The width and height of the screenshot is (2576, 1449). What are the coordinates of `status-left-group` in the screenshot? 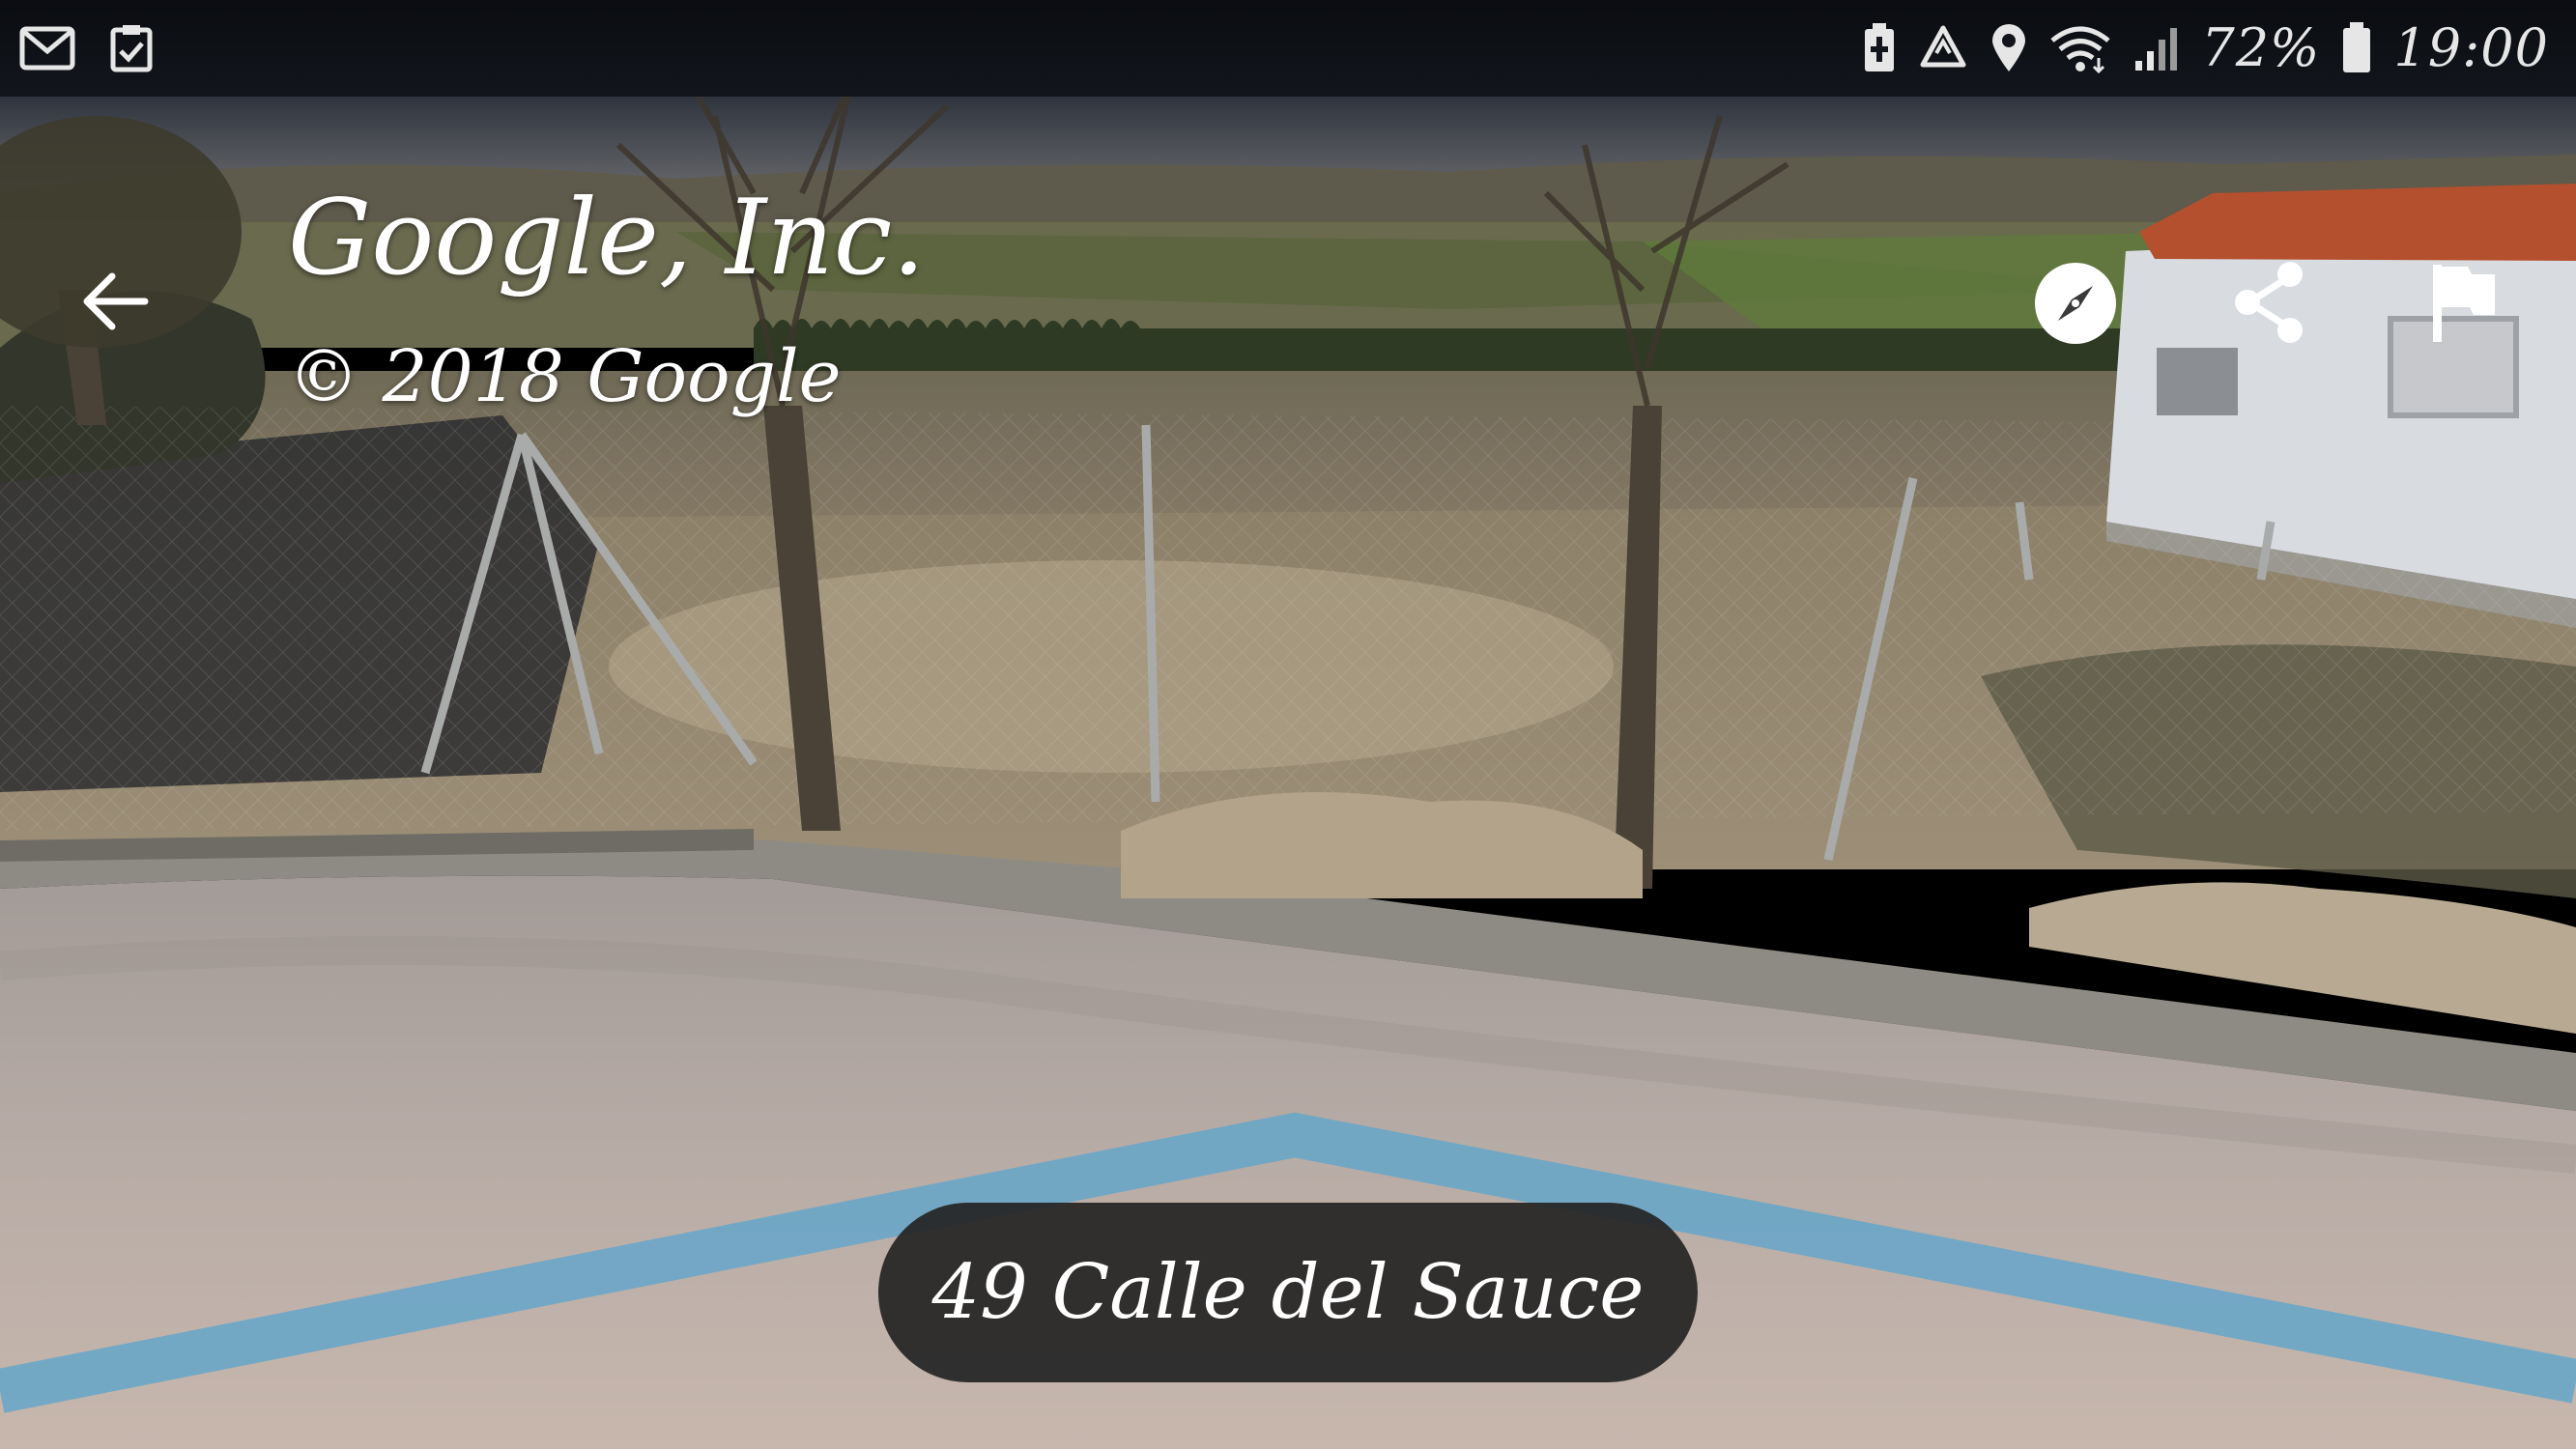 It's located at (86, 48).